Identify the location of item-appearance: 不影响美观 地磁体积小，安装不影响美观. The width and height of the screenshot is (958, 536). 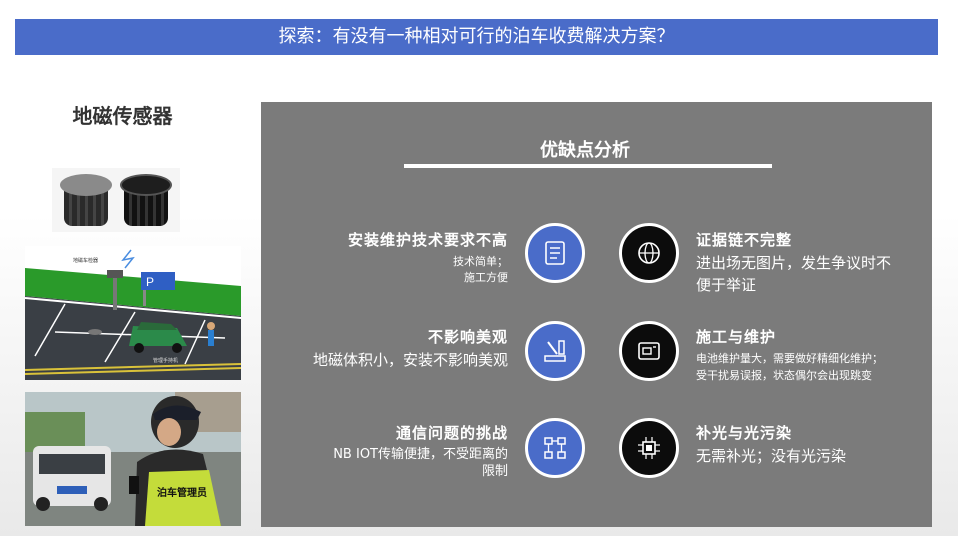
(410, 348).